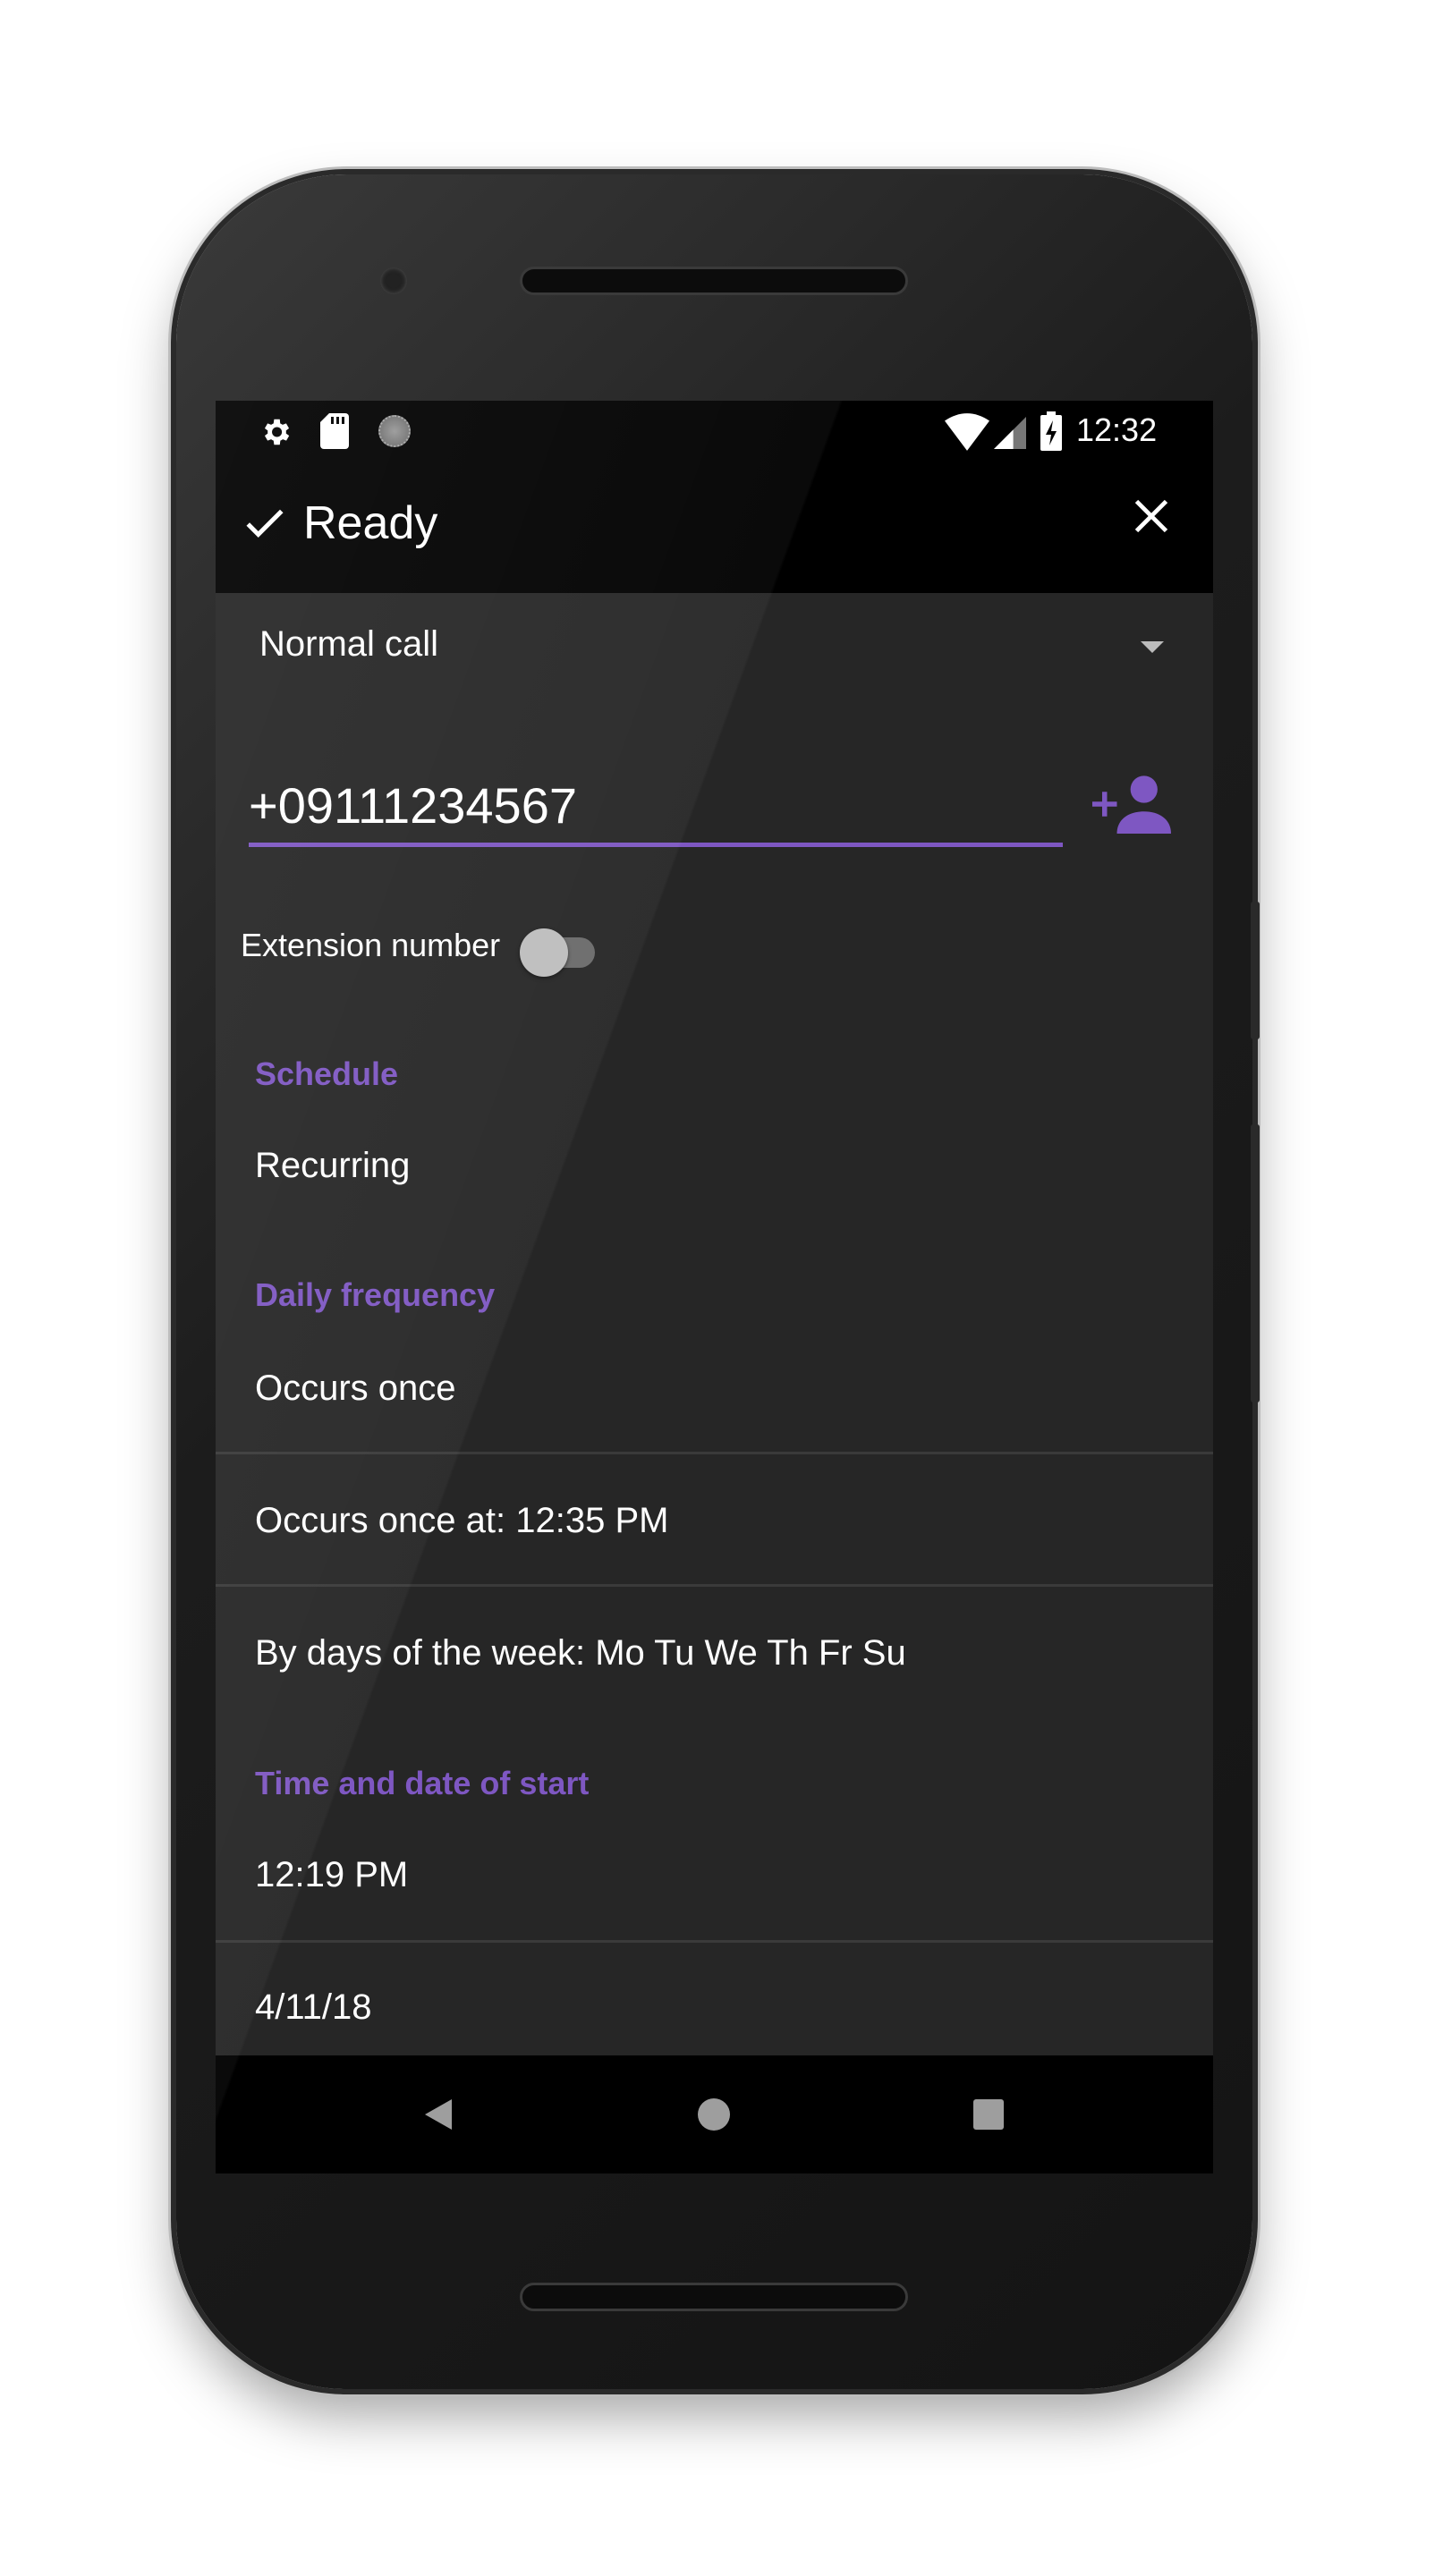 This screenshot has width=1443, height=2576. What do you see at coordinates (332, 1166) in the screenshot?
I see `schedule-value: Recurring` at bounding box center [332, 1166].